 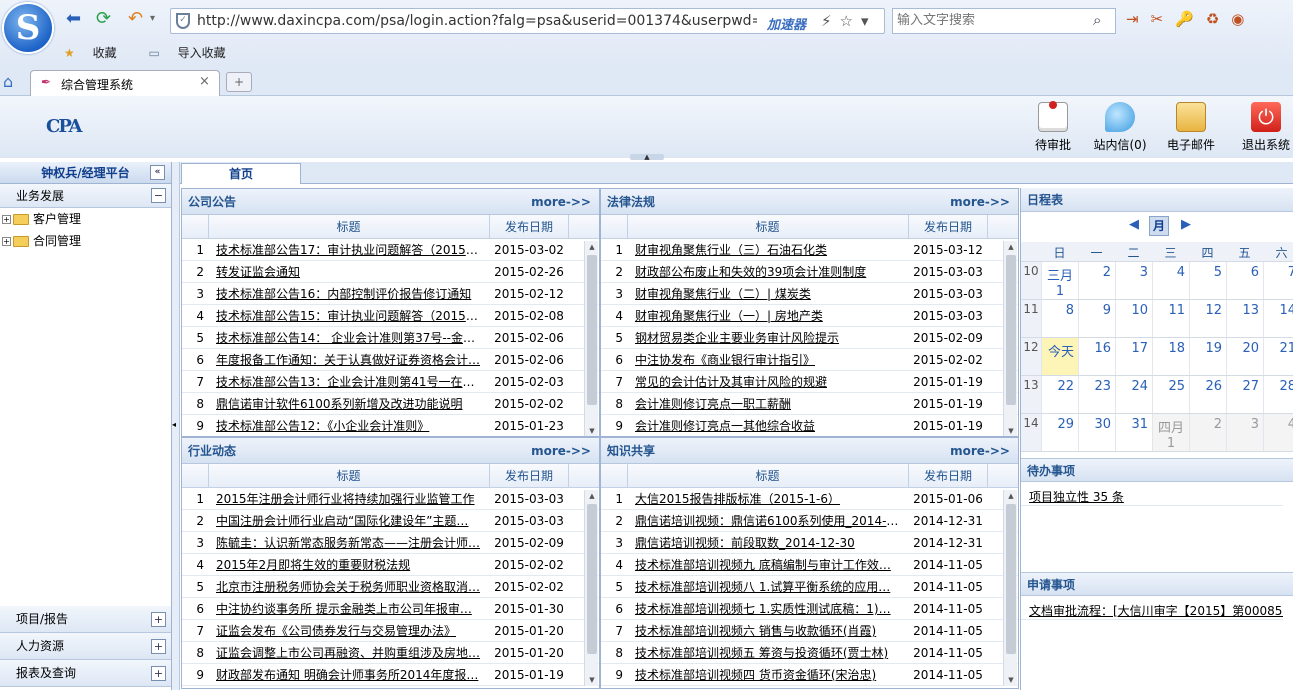 I want to click on table-row: 8 技术标准部培训视频五 筹资与投资循环(贾士林) 2014-11-05, so click(x=809, y=653).